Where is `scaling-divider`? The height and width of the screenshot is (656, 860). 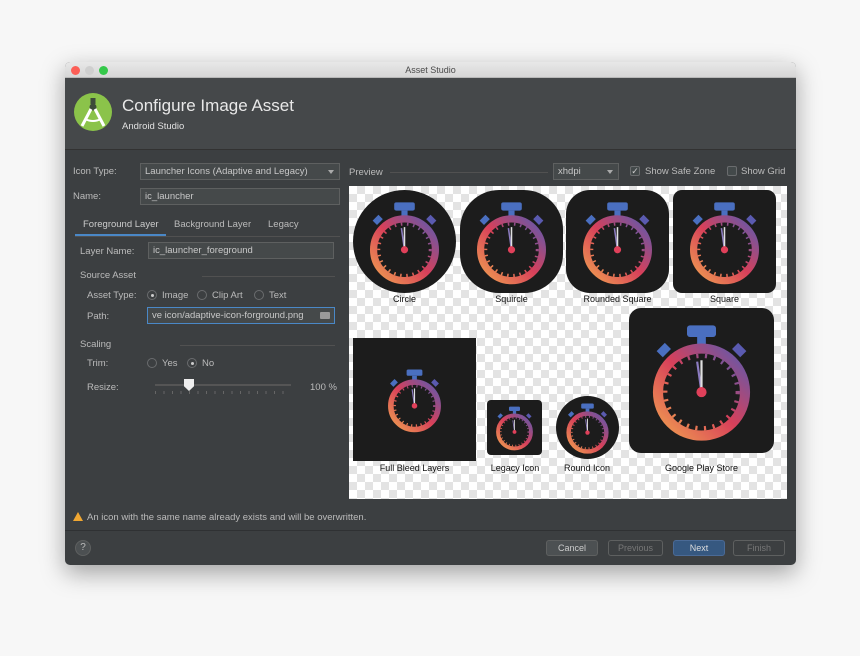
scaling-divider is located at coordinates (257, 345).